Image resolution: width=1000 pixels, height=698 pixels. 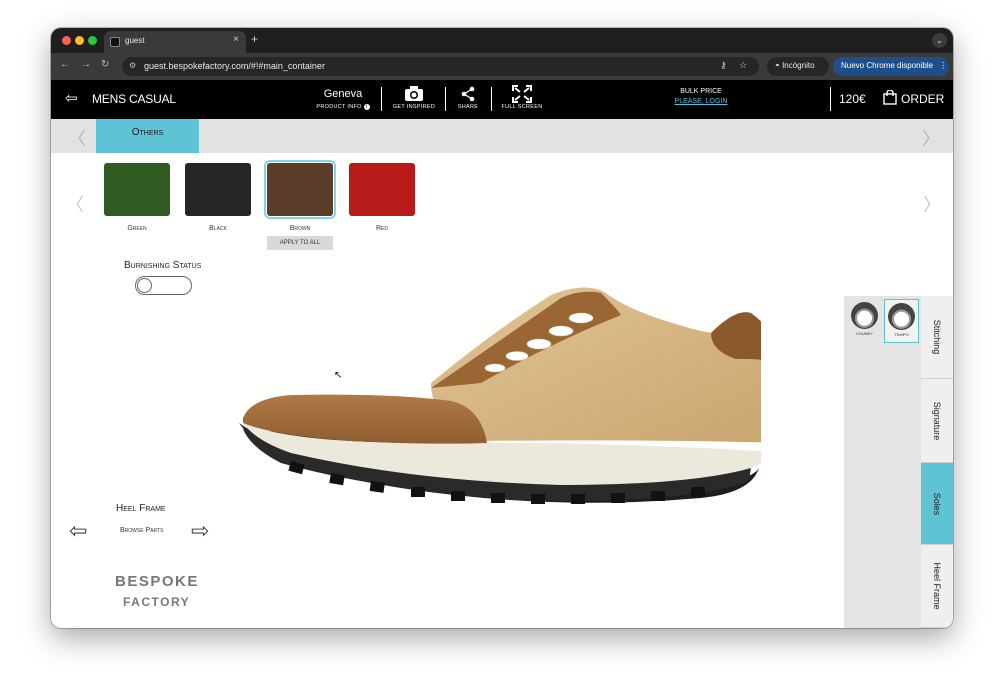 What do you see at coordinates (137, 228) in the screenshot?
I see `swatch-label: Green` at bounding box center [137, 228].